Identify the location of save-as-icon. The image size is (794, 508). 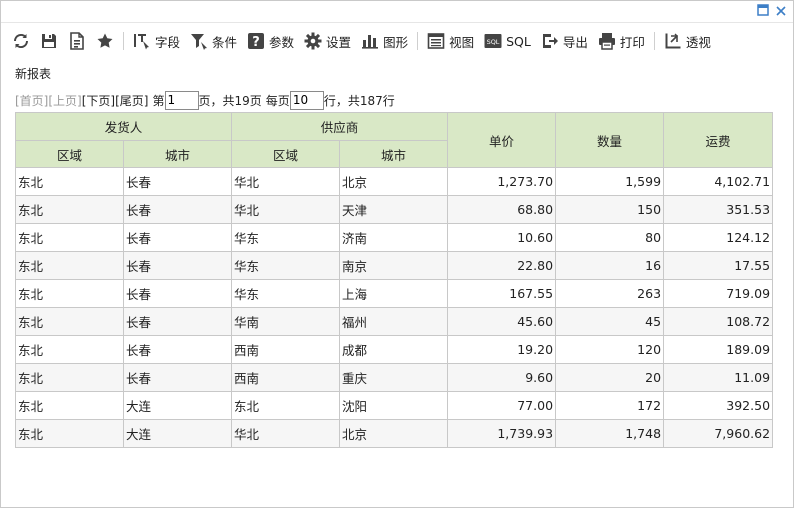
(77, 41).